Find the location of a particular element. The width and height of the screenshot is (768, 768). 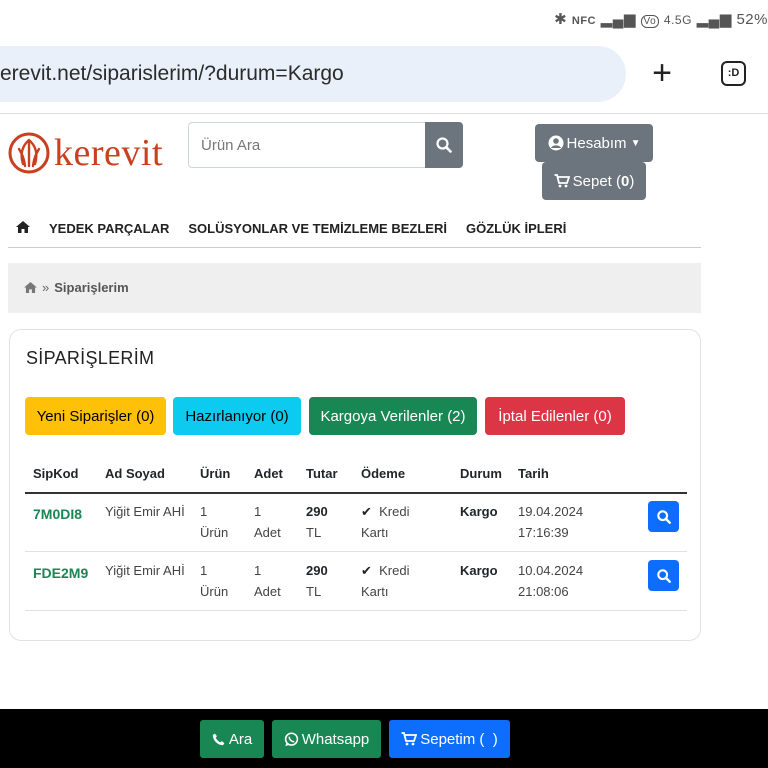

whatsapp-button: Whatsapp is located at coordinates (326, 739).